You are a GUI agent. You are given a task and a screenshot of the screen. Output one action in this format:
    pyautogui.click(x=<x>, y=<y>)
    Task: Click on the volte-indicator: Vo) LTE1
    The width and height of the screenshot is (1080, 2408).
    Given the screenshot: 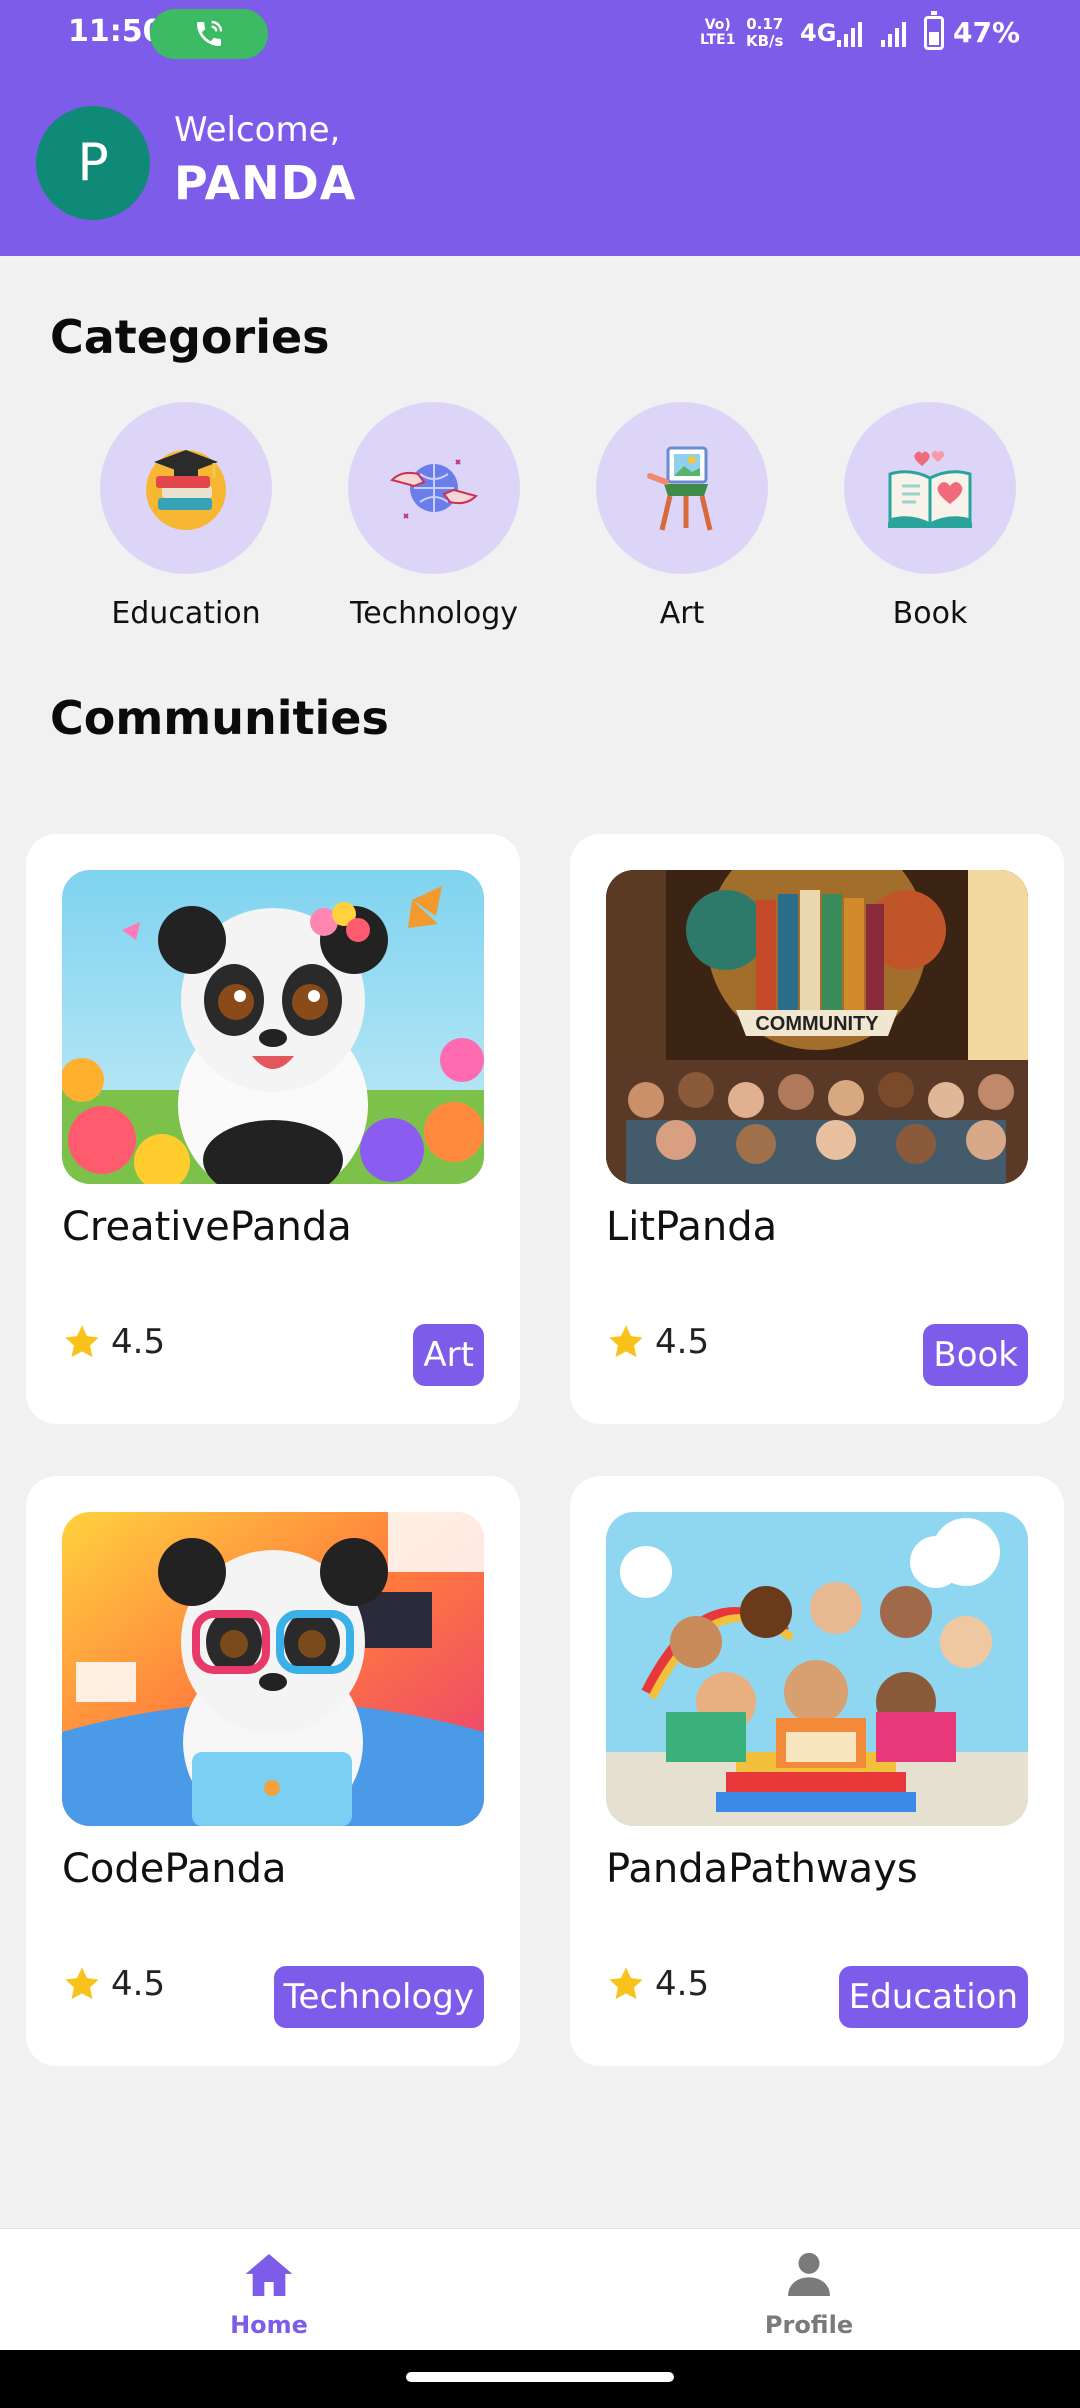 What is the action you would take?
    pyautogui.click(x=718, y=32)
    